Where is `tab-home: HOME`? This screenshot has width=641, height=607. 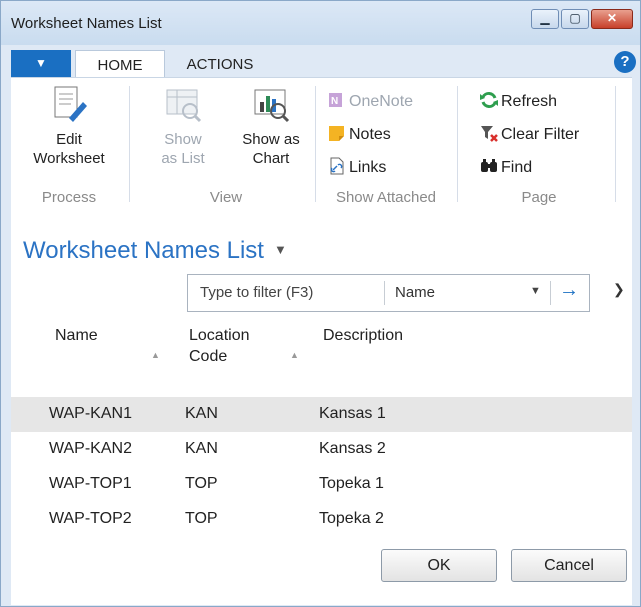 tab-home: HOME is located at coordinates (120, 63).